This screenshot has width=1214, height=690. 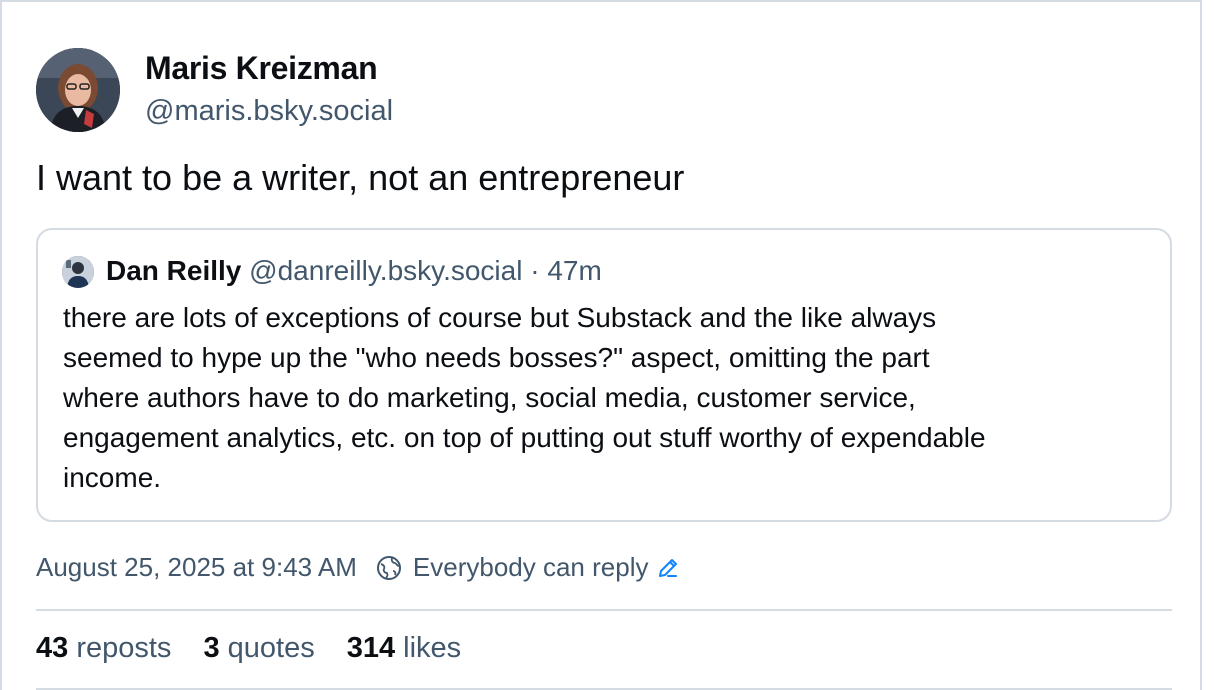 What do you see at coordinates (604, 610) in the screenshot?
I see `divider` at bounding box center [604, 610].